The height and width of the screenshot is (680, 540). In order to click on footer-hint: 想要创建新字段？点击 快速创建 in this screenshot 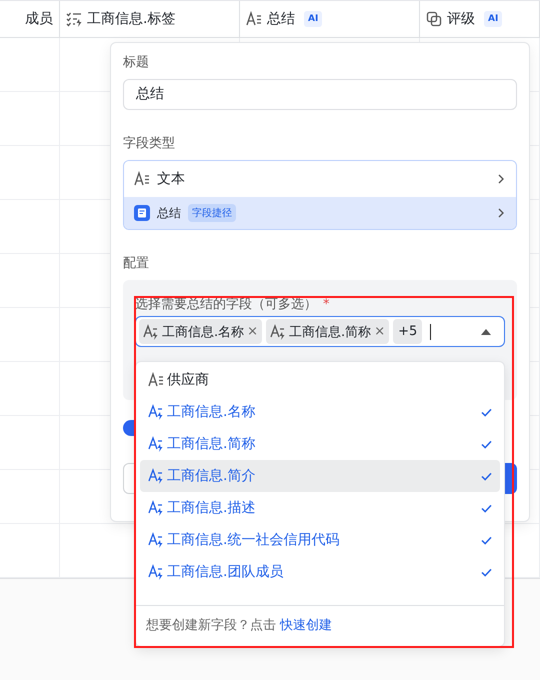, I will do `click(239, 626)`.